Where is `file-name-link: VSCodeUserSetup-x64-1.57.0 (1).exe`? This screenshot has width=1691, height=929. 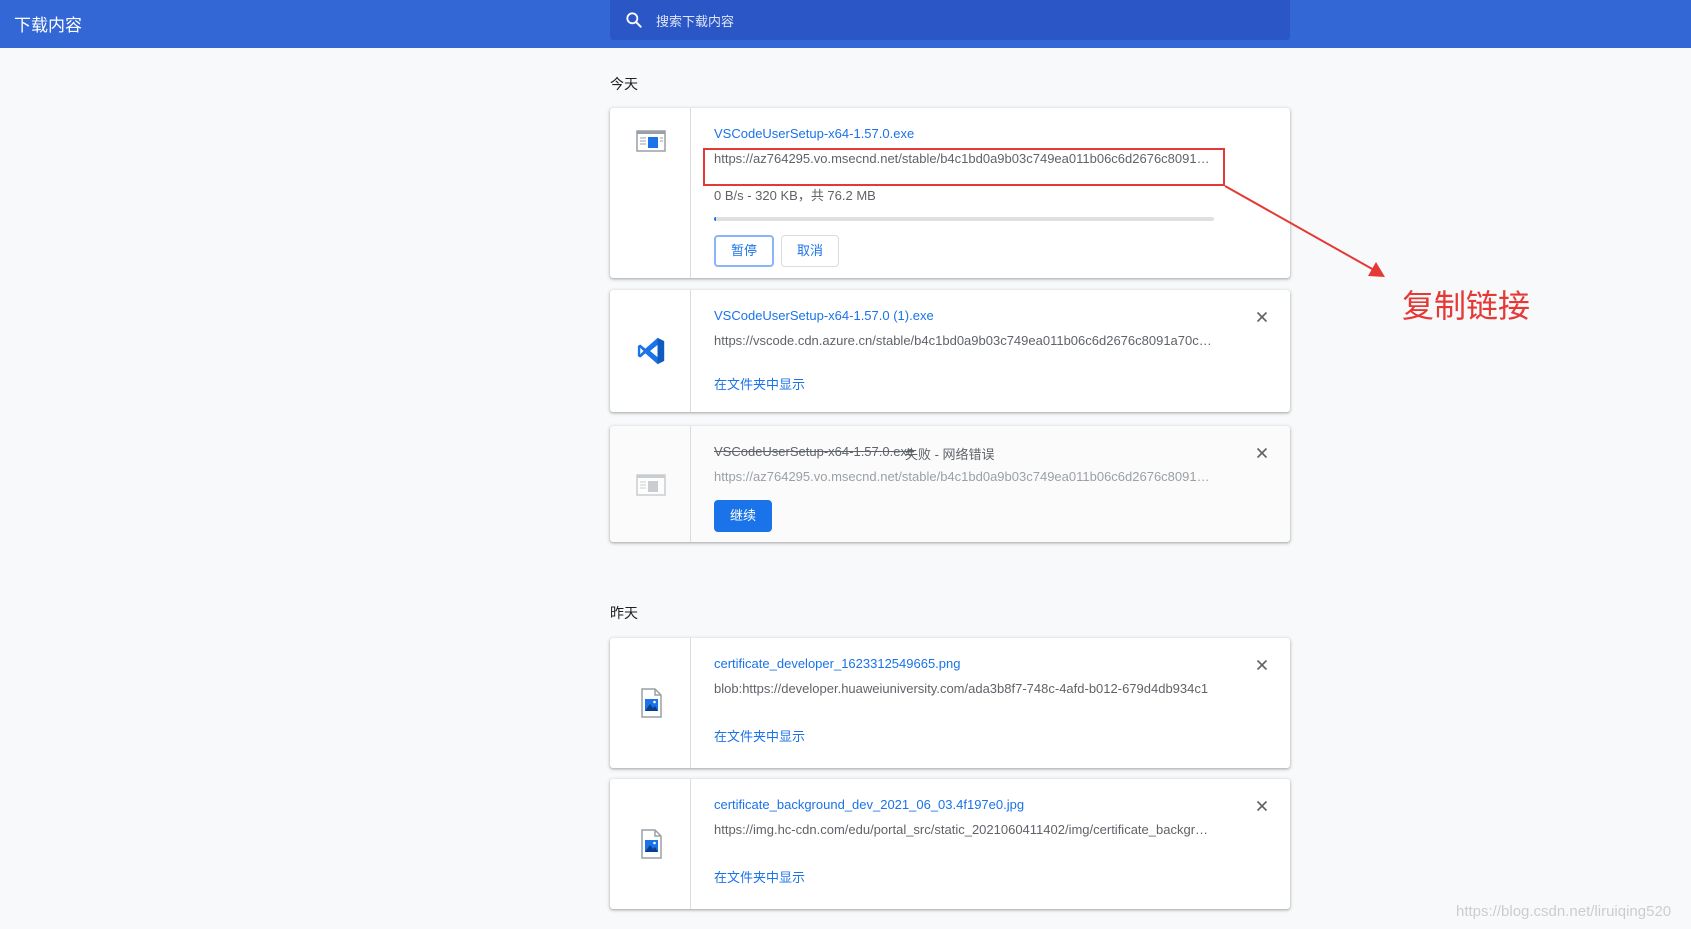
file-name-link: VSCodeUserSetup-x64-1.57.0 (1).exe is located at coordinates (824, 315).